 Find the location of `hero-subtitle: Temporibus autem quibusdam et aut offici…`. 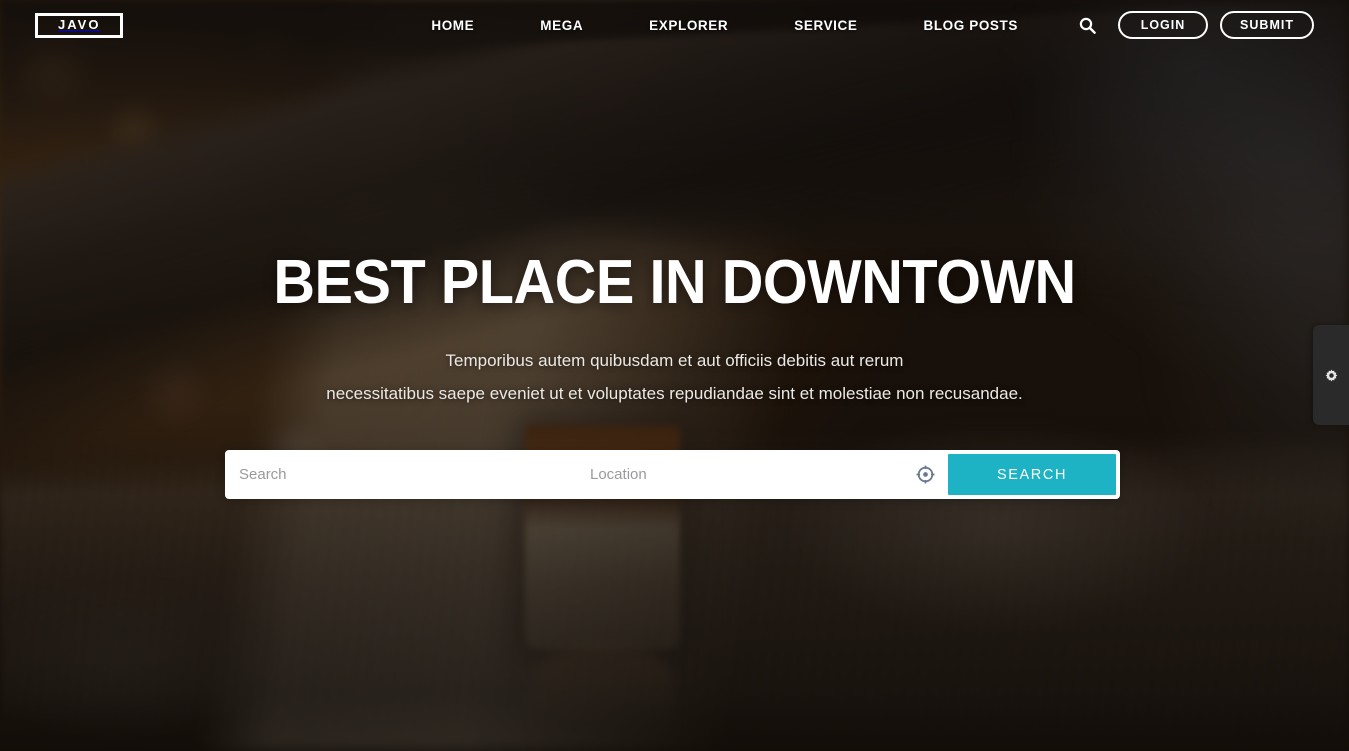

hero-subtitle: Temporibus autem quibusdam et aut offici… is located at coordinates (674, 377).